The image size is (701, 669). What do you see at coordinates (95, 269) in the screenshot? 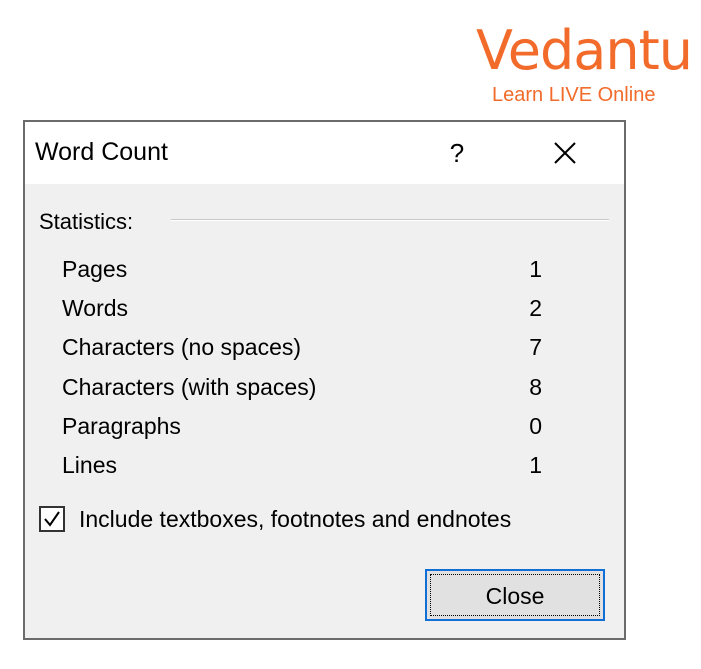
I see `stat-label: Pages` at bounding box center [95, 269].